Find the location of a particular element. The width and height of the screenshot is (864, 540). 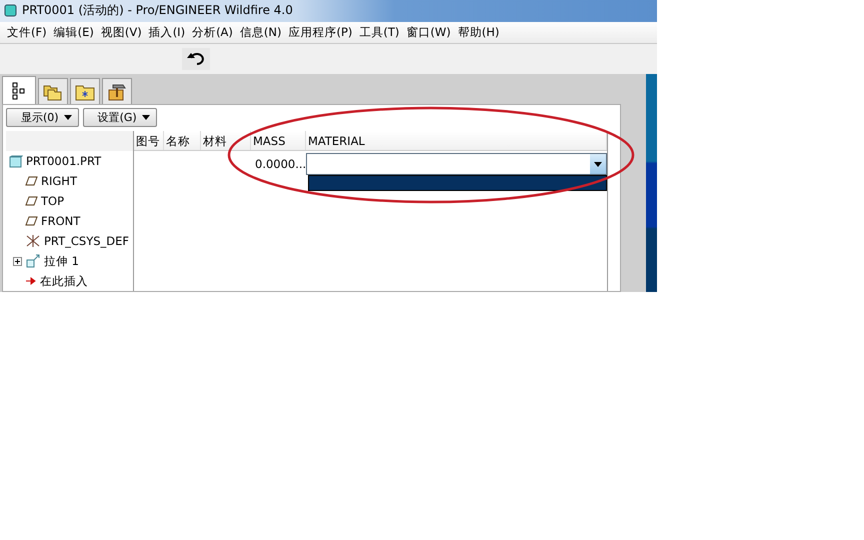

tree-structure-icon is located at coordinates (19, 91).